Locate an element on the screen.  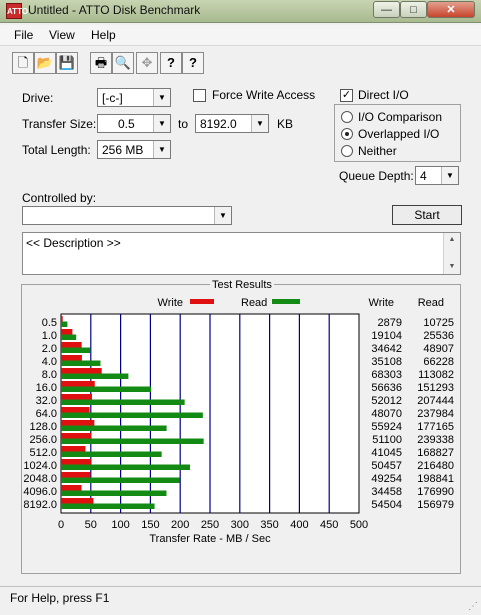
write-value: 41045 is located at coordinates (386, 453).